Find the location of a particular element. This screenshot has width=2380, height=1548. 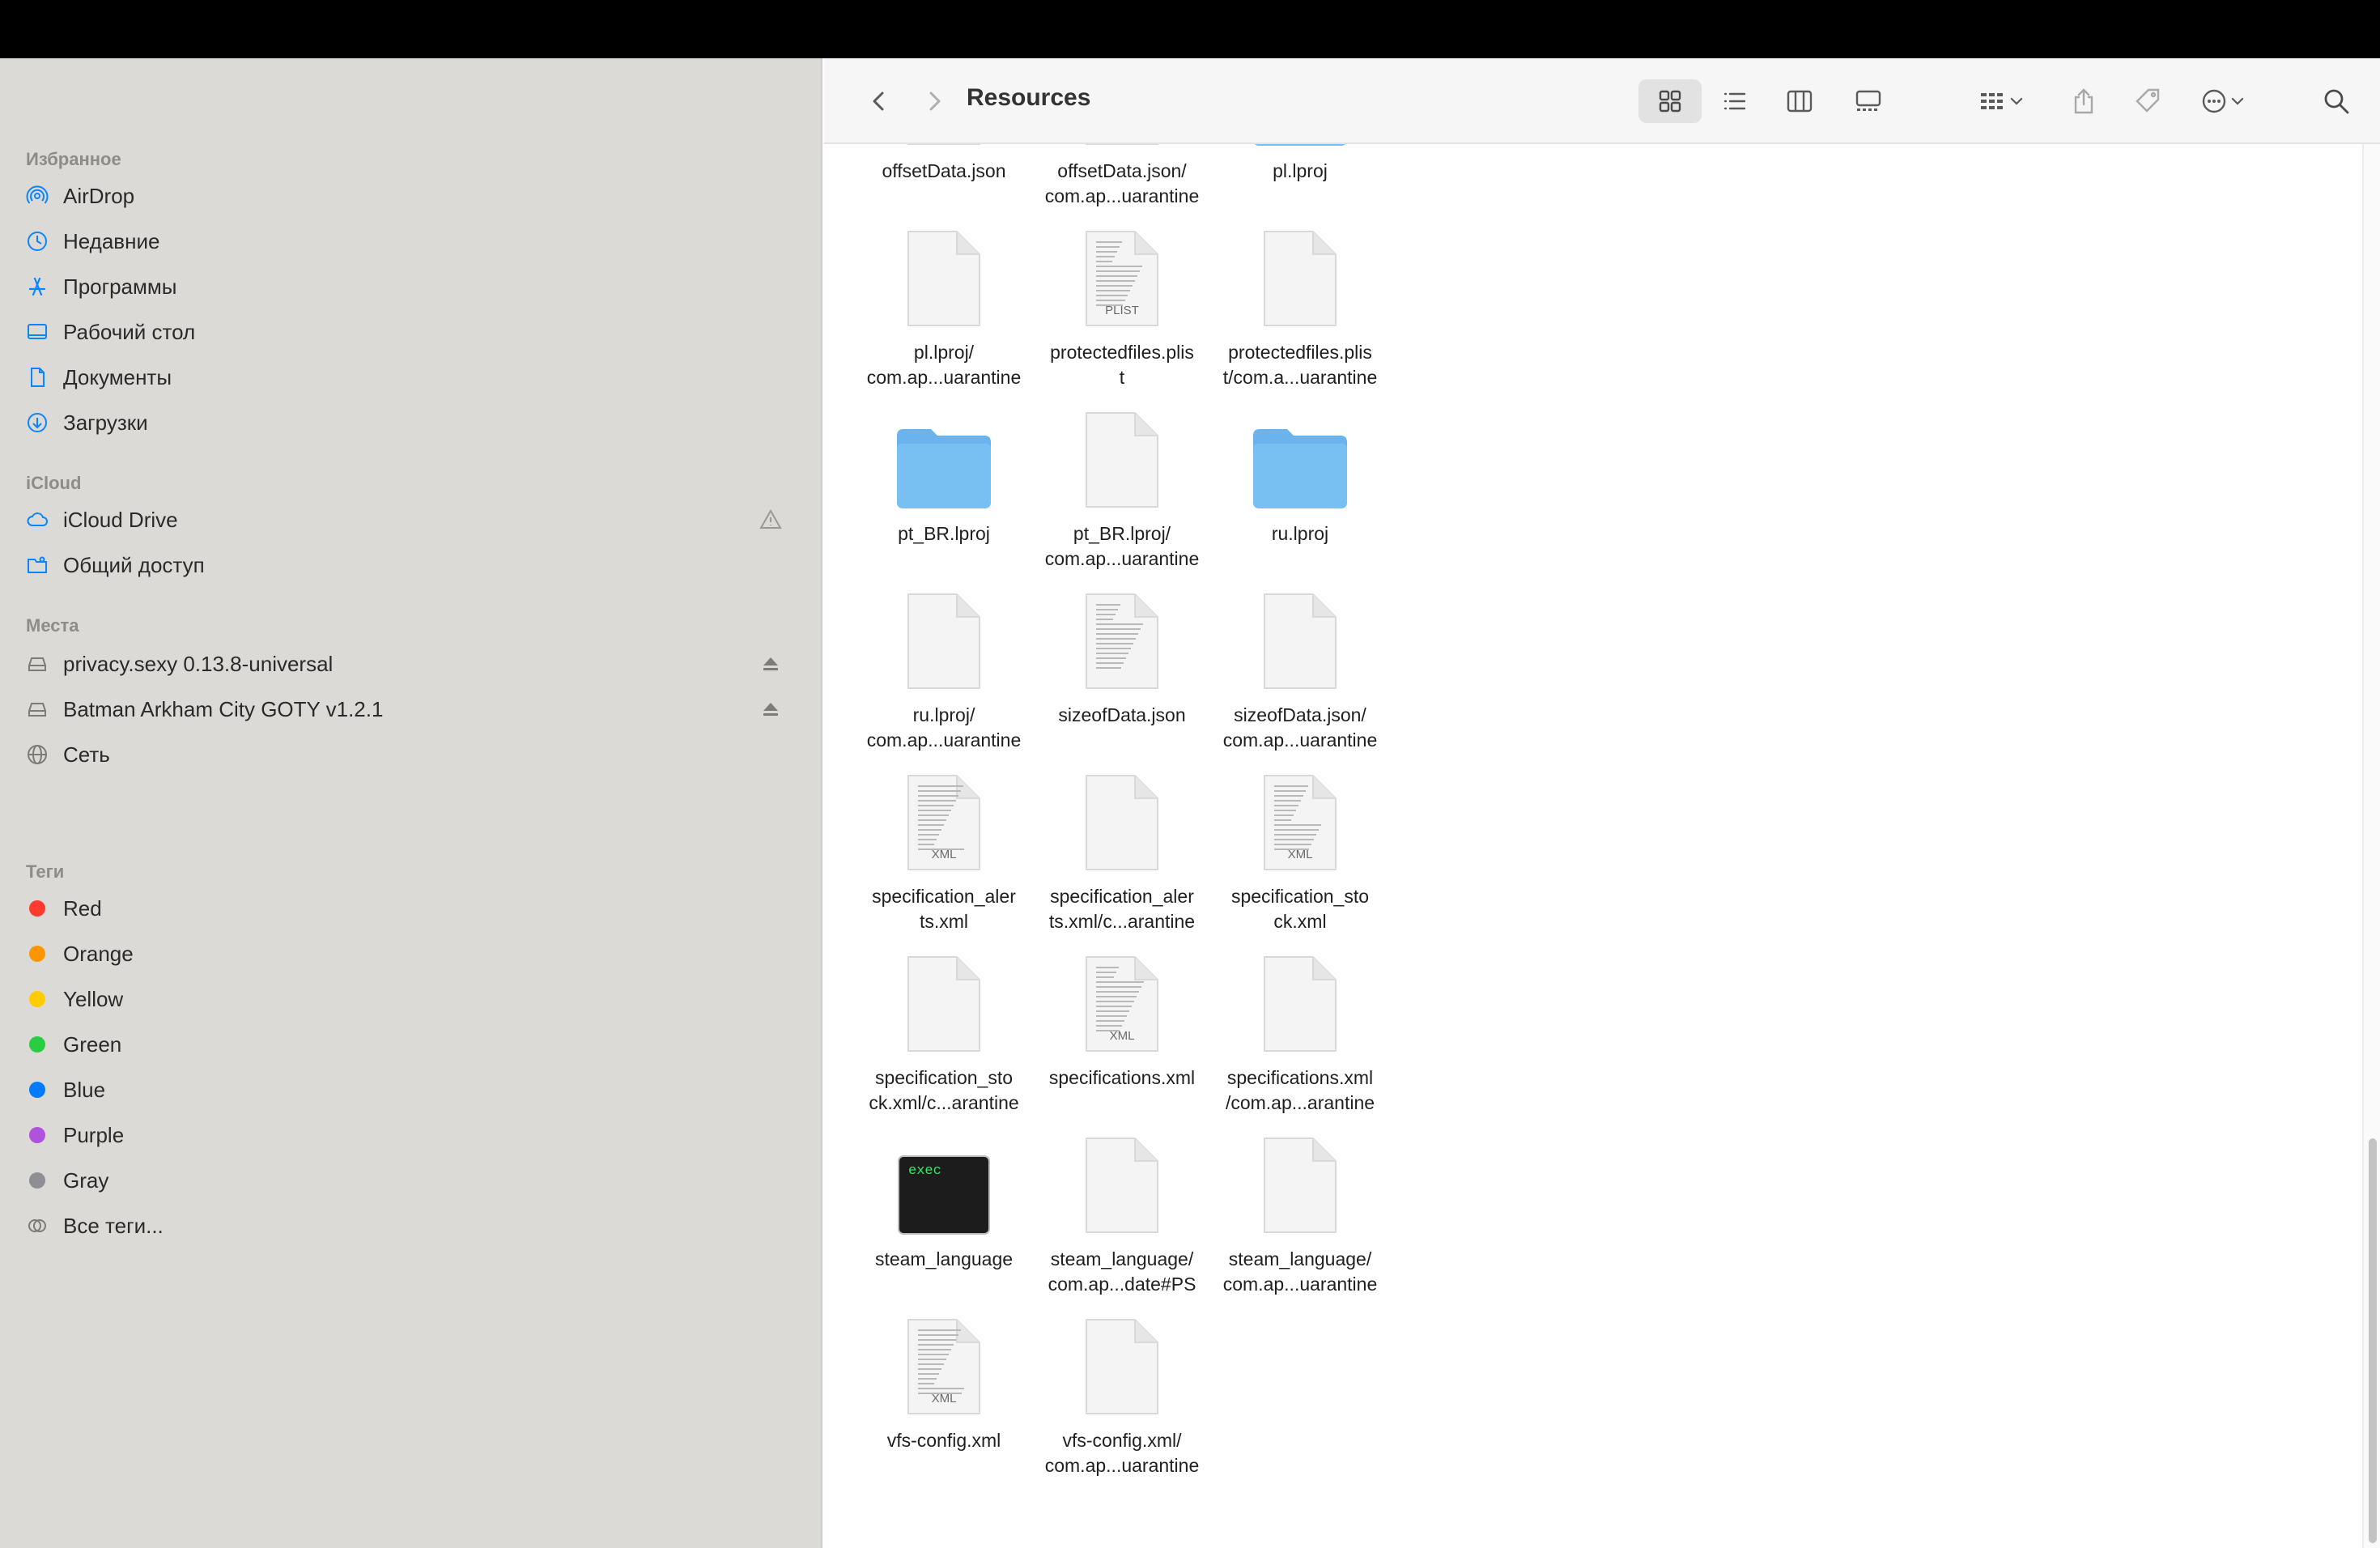

file-name: sizeofData.json/ com.ap...uarantine is located at coordinates (1300, 727).